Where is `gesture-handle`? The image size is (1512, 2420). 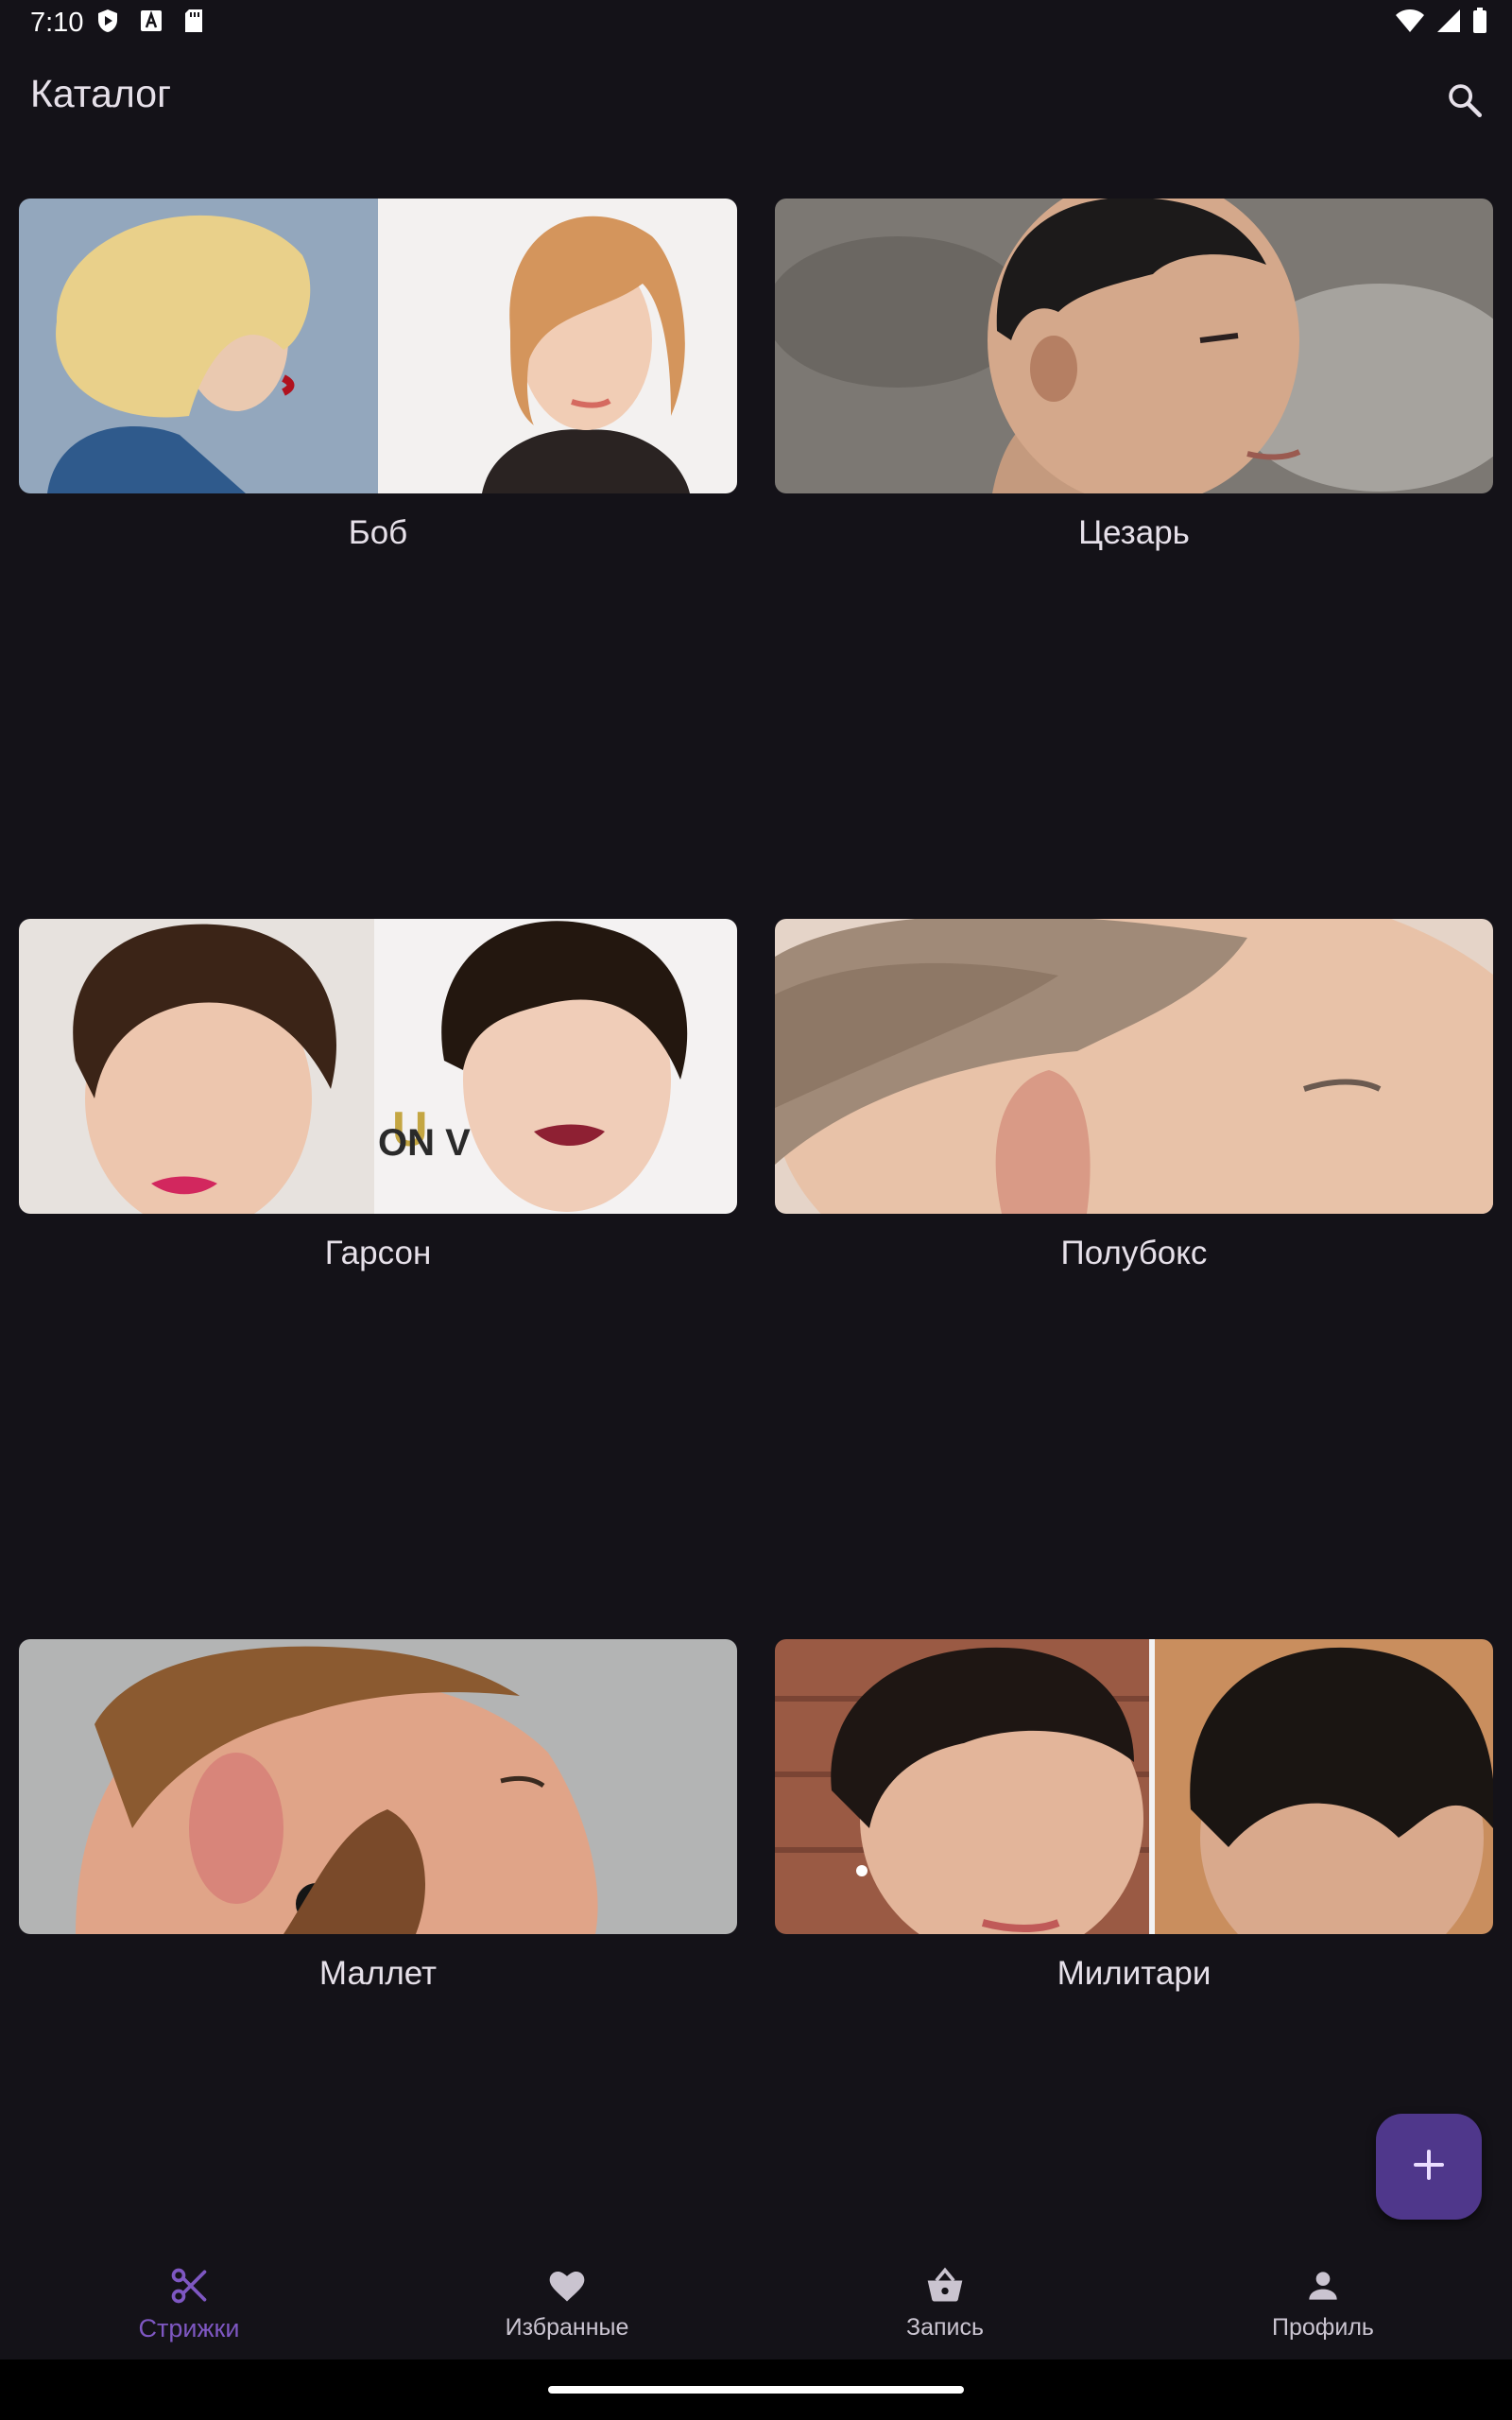 gesture-handle is located at coordinates (756, 2390).